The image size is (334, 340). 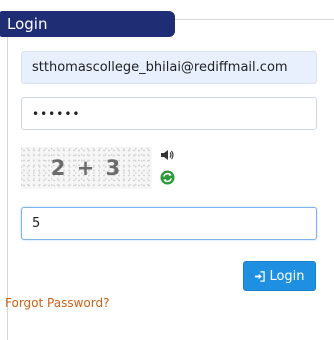 What do you see at coordinates (167, 177) in the screenshot?
I see `refresh-icon` at bounding box center [167, 177].